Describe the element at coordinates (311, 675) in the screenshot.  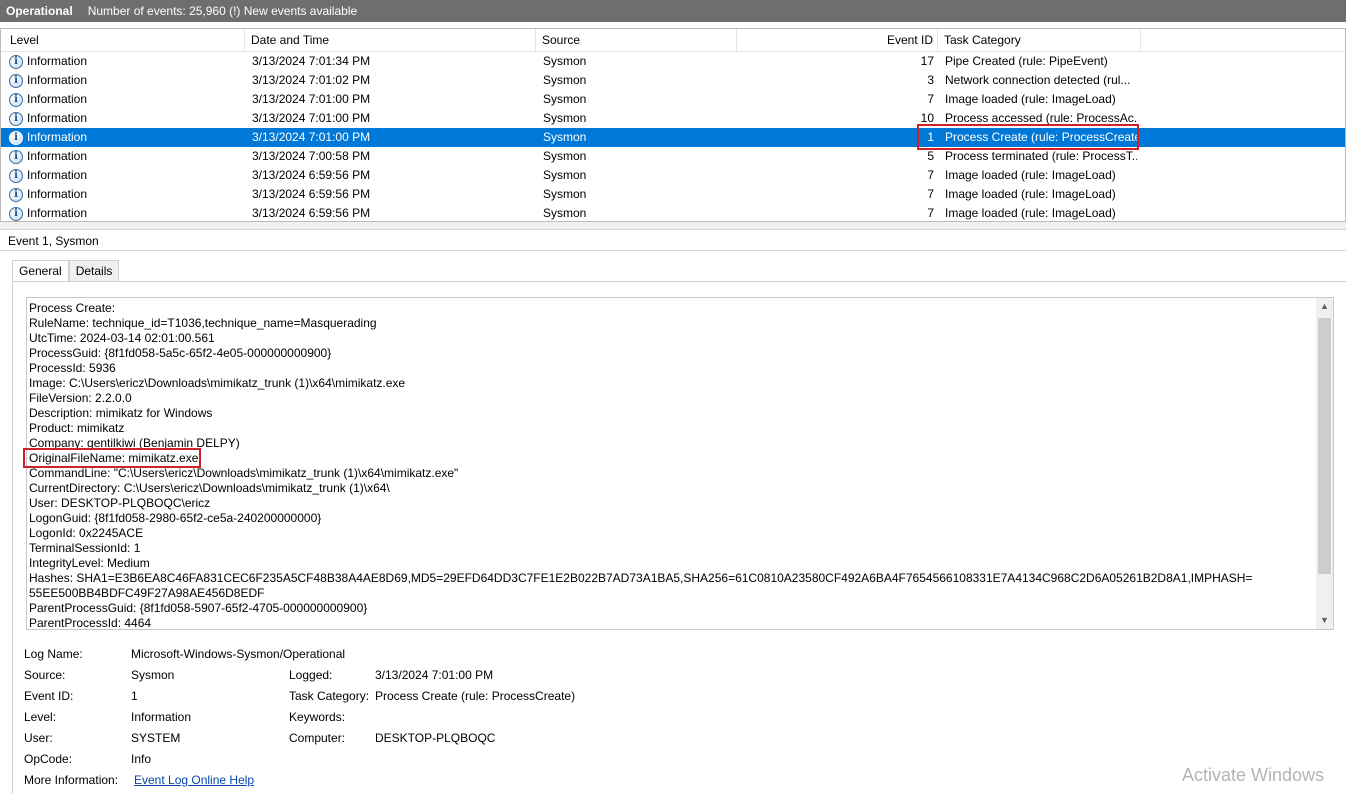
I see `logged-label: Logged:` at that location.